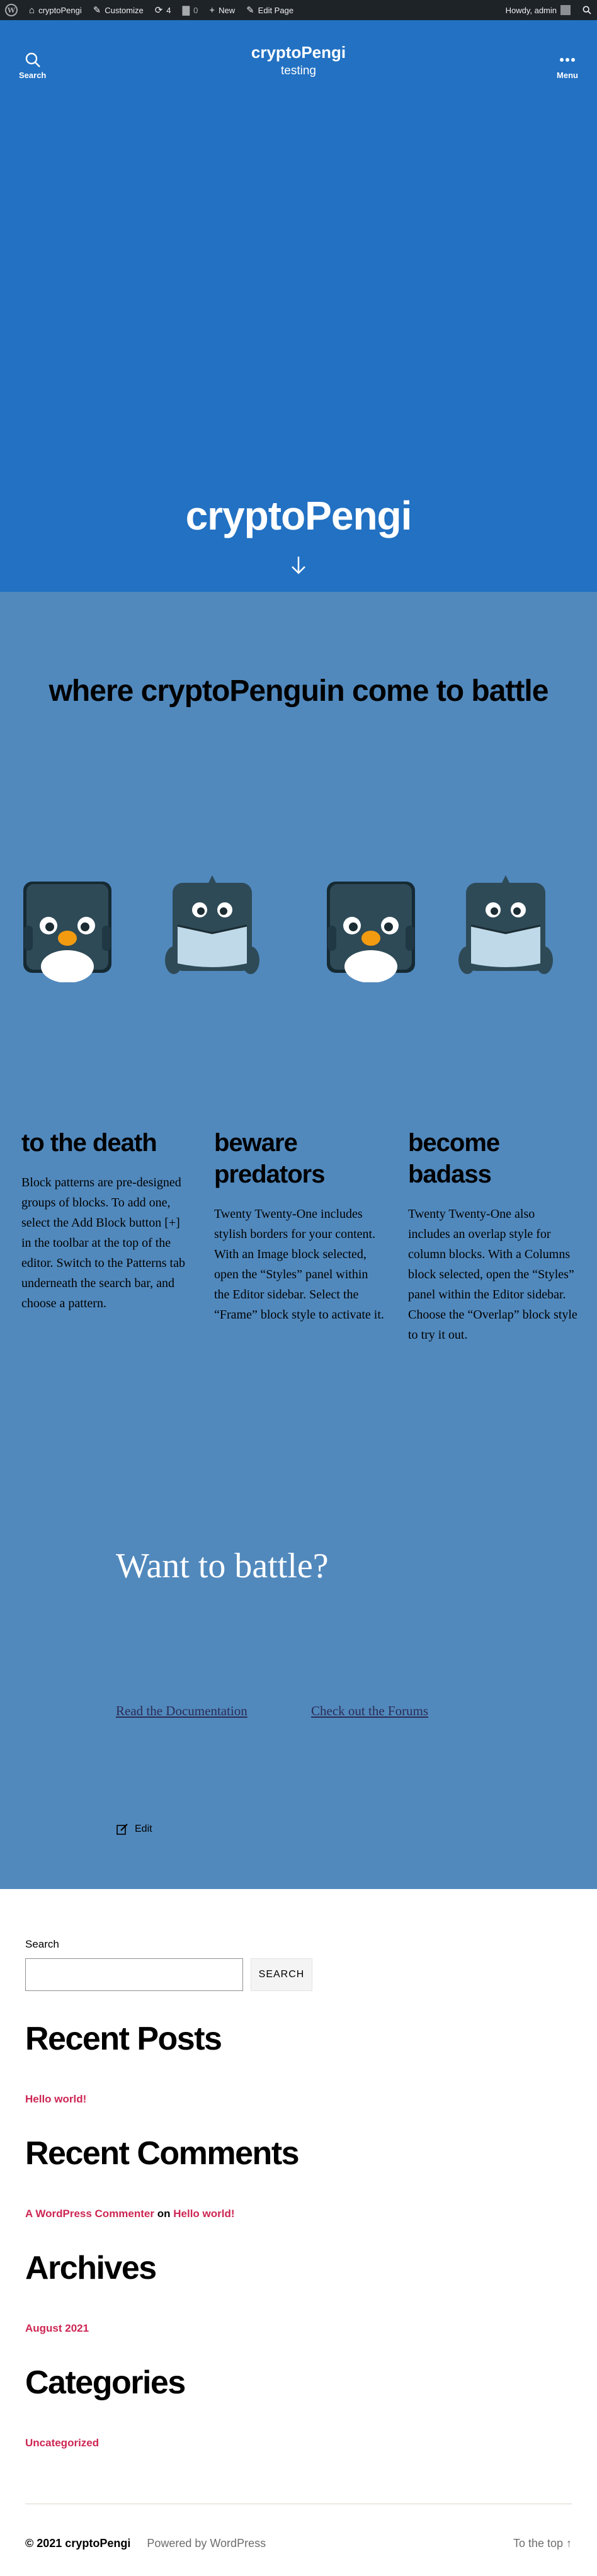 The width and height of the screenshot is (597, 2576). What do you see at coordinates (206, 2543) in the screenshot?
I see `powered-by-link: Powered by WordPress` at bounding box center [206, 2543].